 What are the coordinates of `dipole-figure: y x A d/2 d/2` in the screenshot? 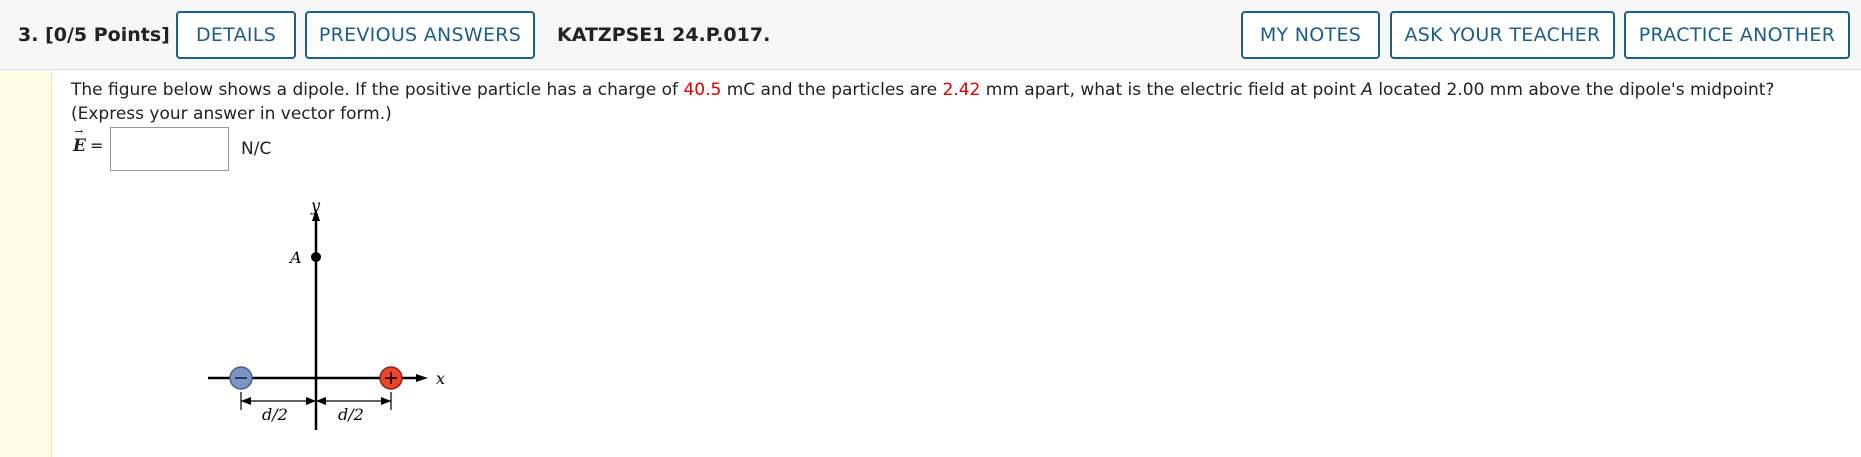 It's located at (326, 313).